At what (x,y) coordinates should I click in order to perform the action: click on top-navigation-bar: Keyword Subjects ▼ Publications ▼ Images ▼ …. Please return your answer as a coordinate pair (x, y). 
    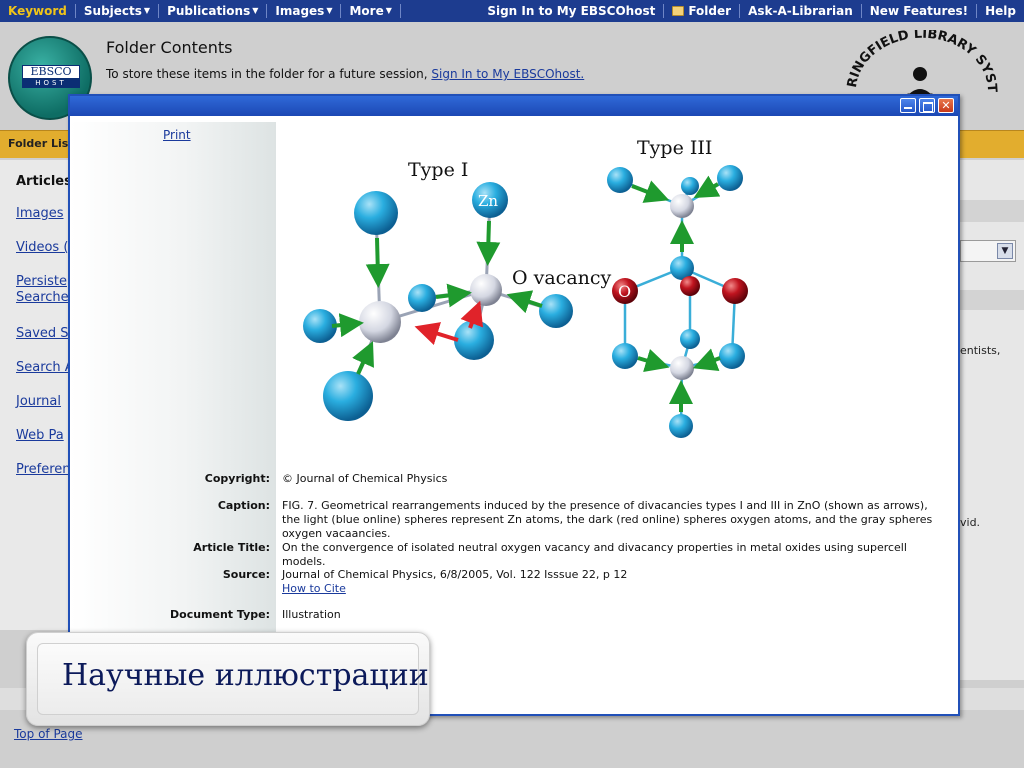
    Looking at the image, I should click on (512, 11).